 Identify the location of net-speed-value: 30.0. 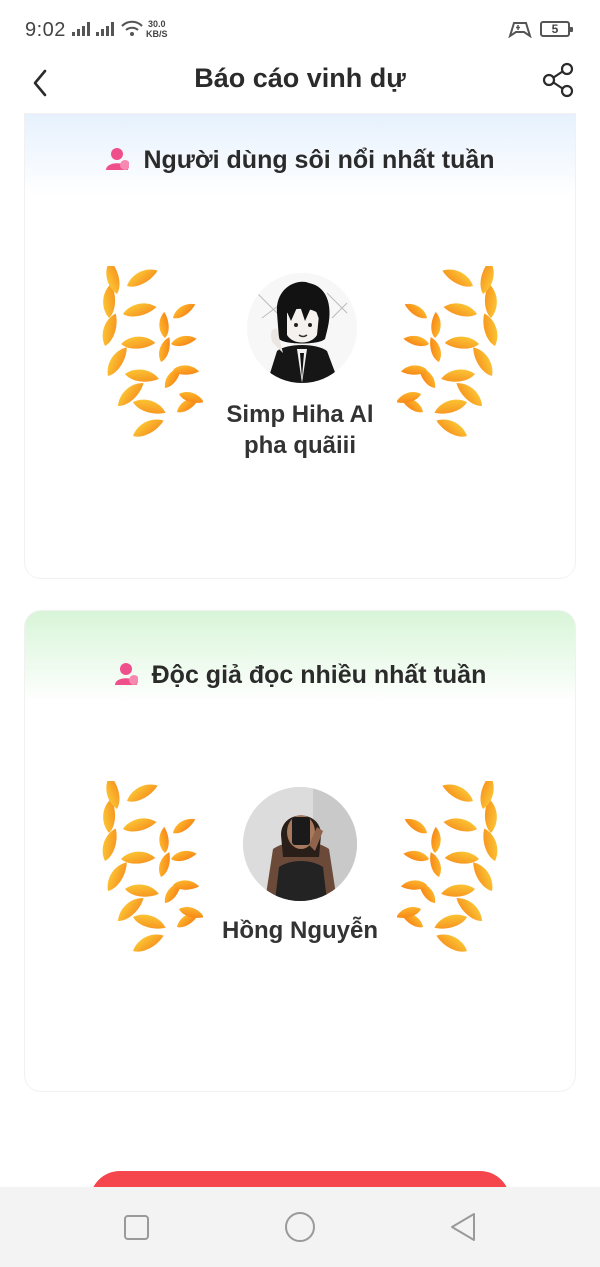
(156, 24).